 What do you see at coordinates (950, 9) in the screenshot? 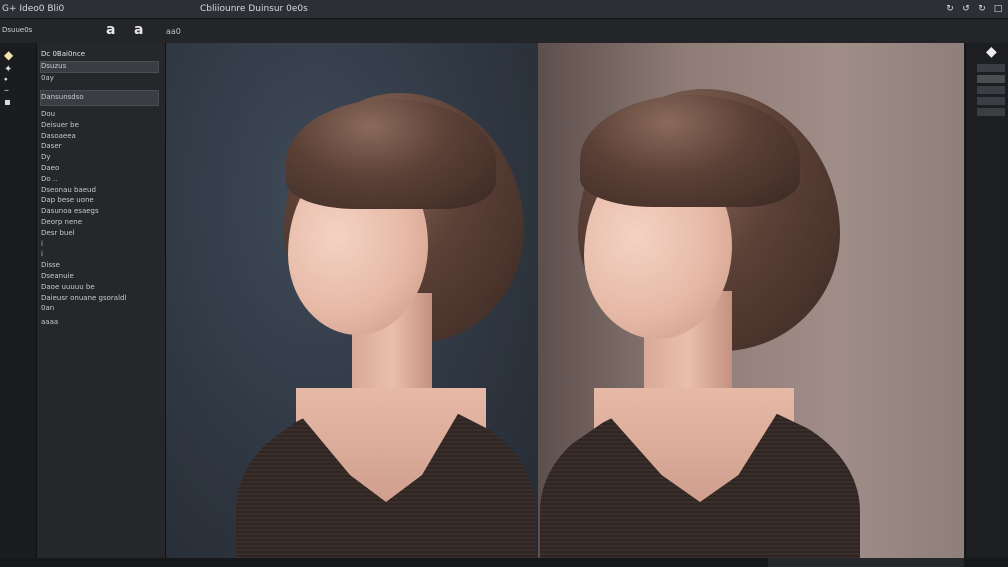
I see `refresh-icon: ↻` at bounding box center [950, 9].